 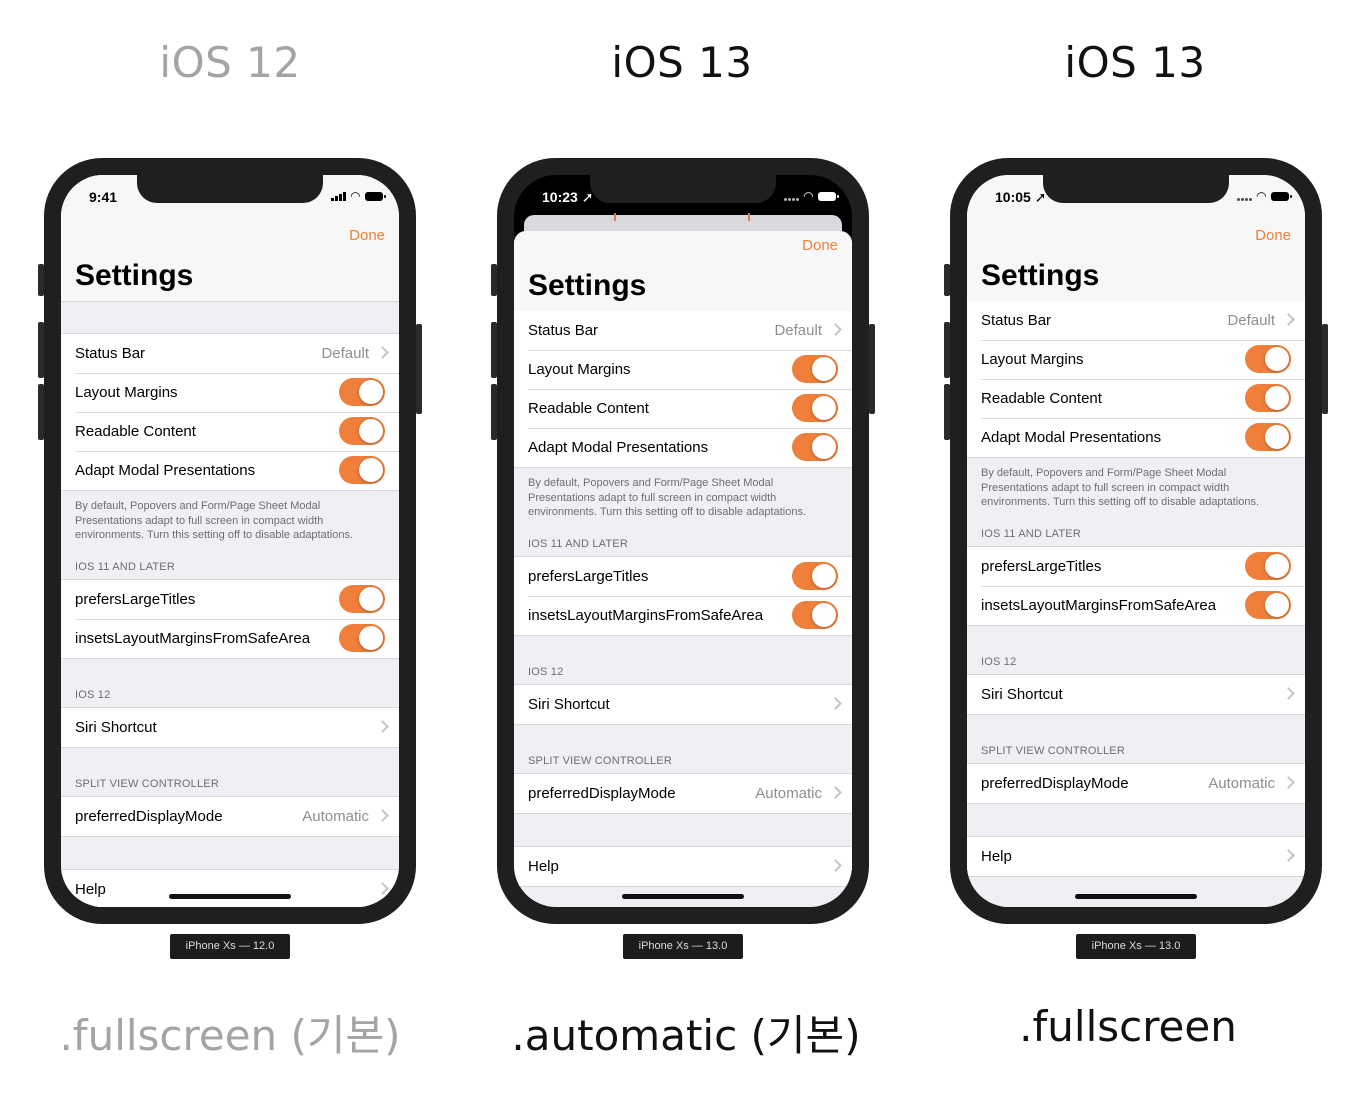 What do you see at coordinates (1136, 605) in the screenshot?
I see `insets-layout-row: insetsLayoutMarginsFromSafeArea` at bounding box center [1136, 605].